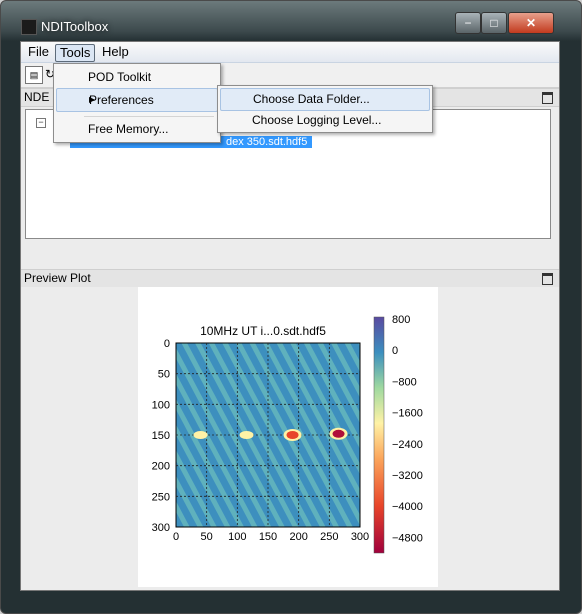 This screenshot has width=582, height=614. I want to click on colorbar-tick-label: −2400, so click(407, 445).